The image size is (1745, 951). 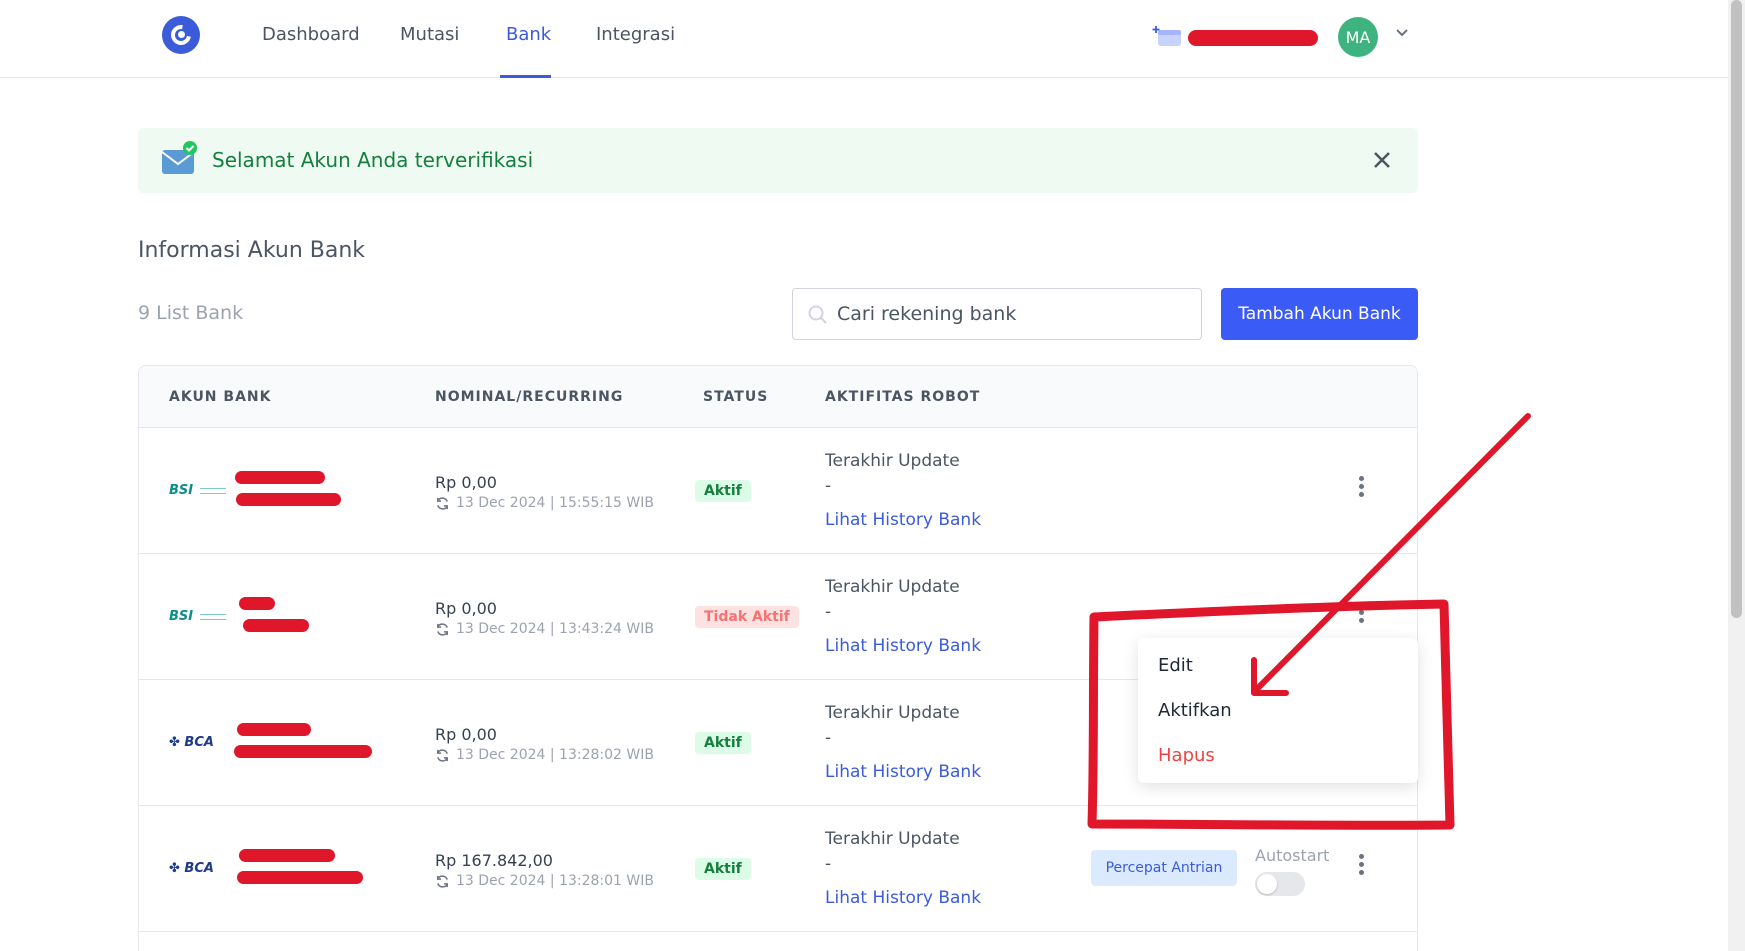 I want to click on menu-item-aktifkan: Aktifkan, so click(x=1195, y=710).